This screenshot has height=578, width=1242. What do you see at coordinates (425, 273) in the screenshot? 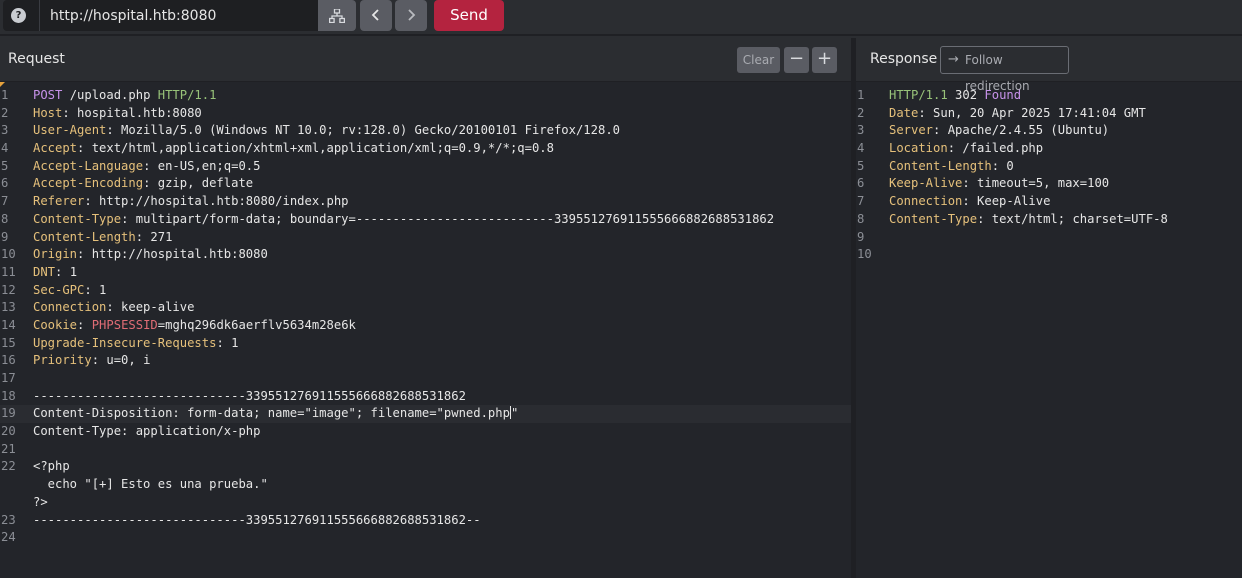
I see `code-line: 11 DNT: 1` at bounding box center [425, 273].